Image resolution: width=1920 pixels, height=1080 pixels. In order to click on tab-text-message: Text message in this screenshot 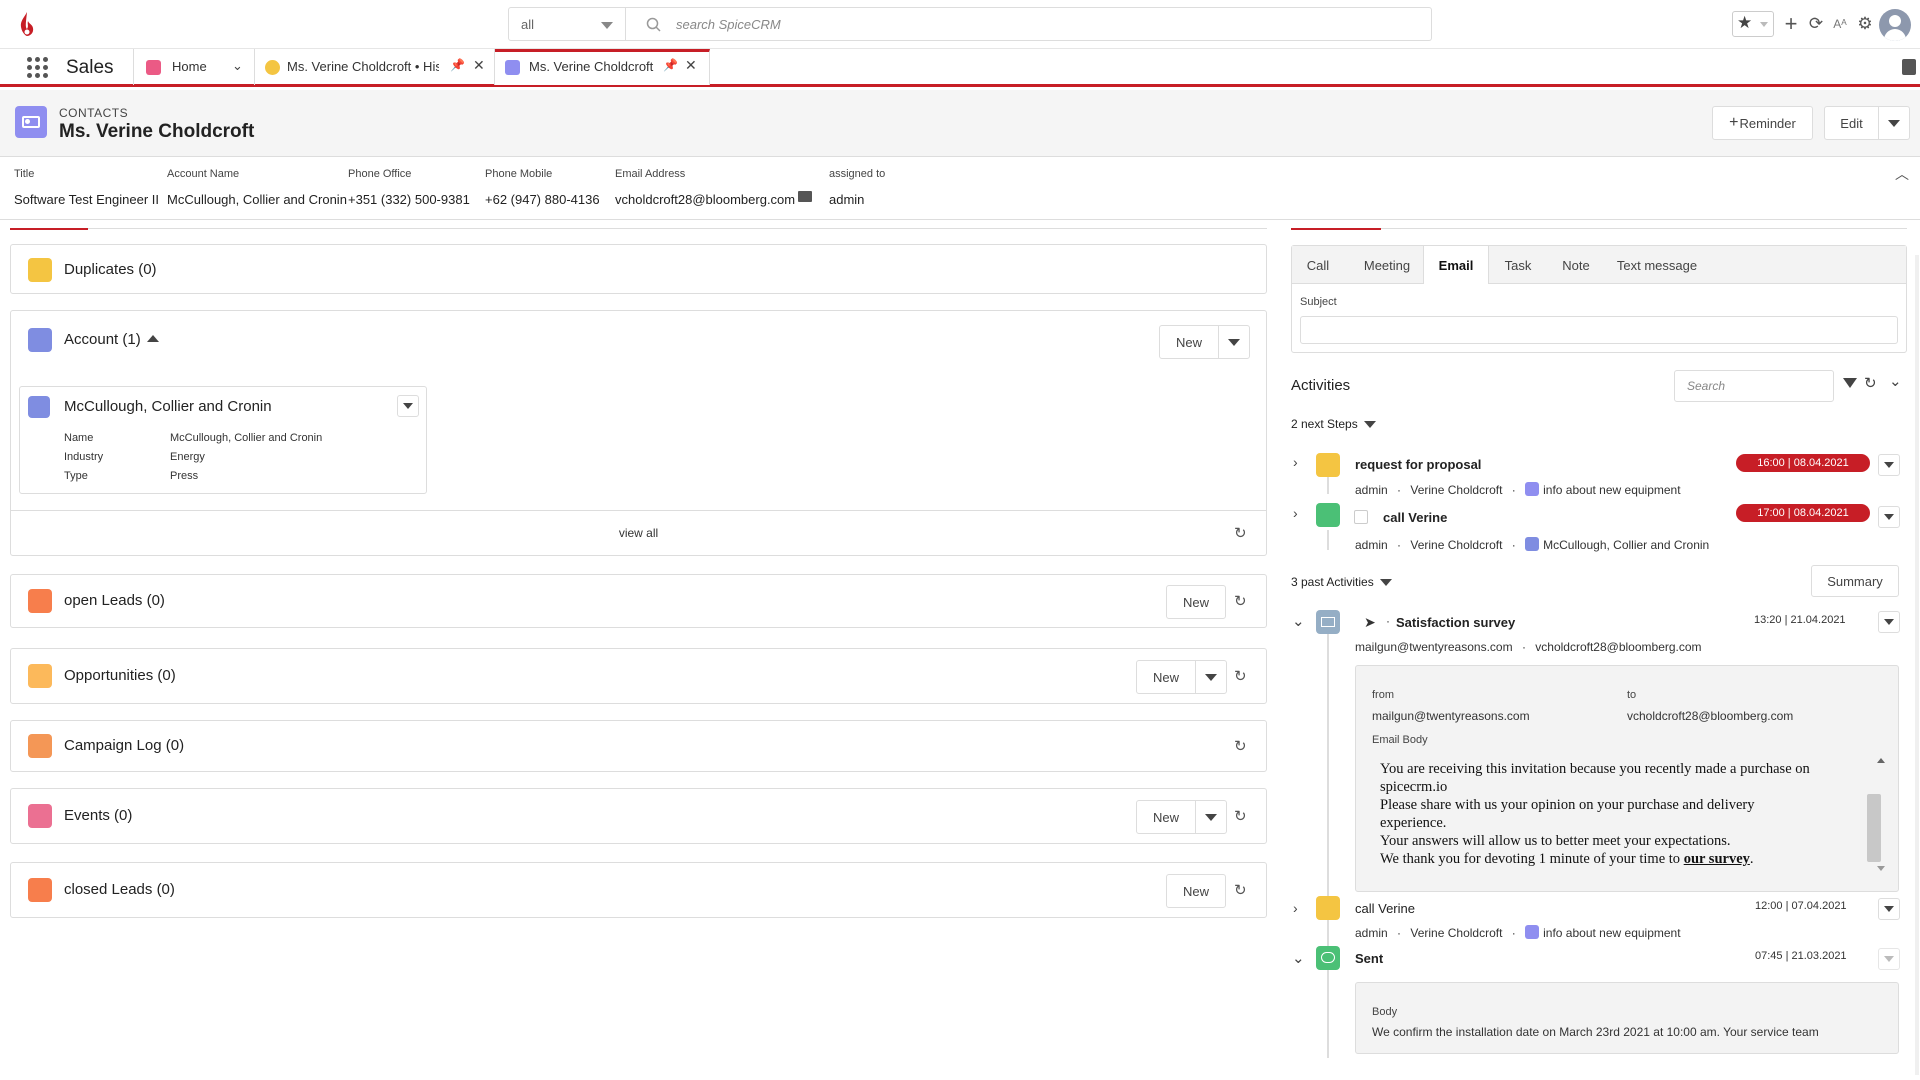, I will do `click(1657, 265)`.